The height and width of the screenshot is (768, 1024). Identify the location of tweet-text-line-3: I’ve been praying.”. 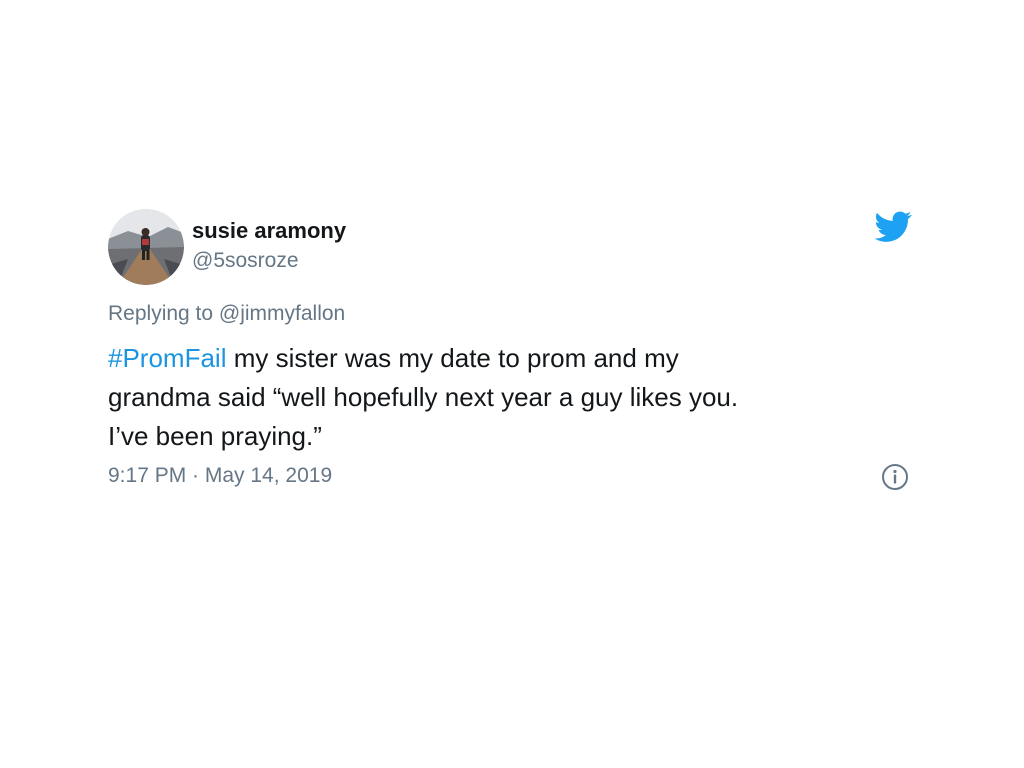
(215, 436).